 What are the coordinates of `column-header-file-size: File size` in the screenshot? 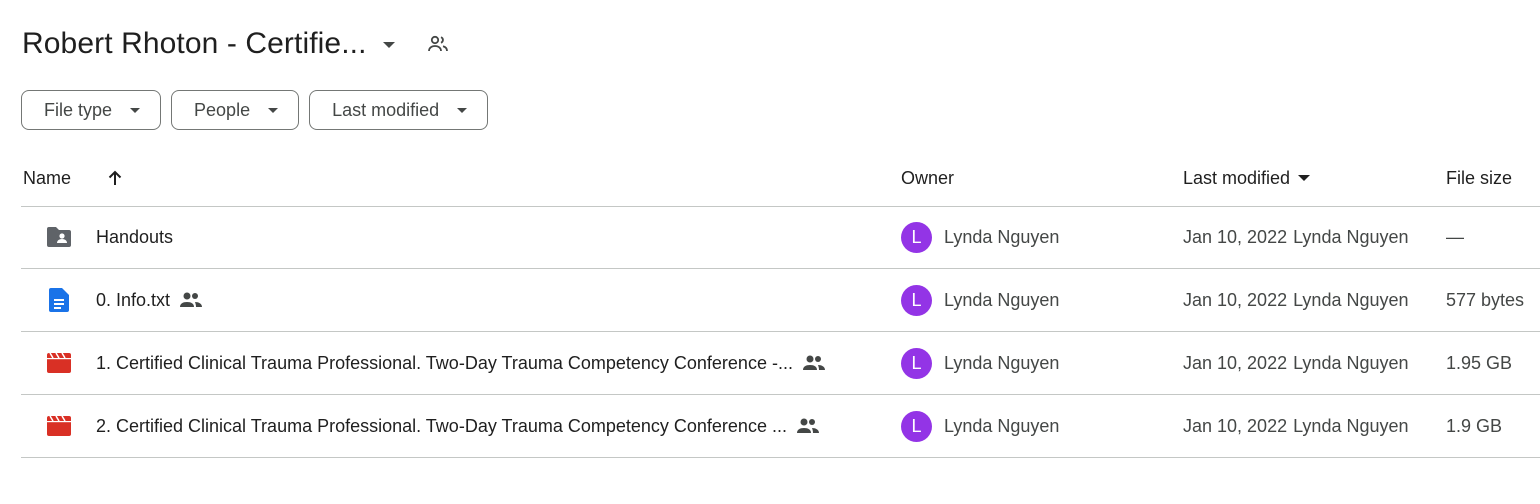 It's located at (1479, 178).